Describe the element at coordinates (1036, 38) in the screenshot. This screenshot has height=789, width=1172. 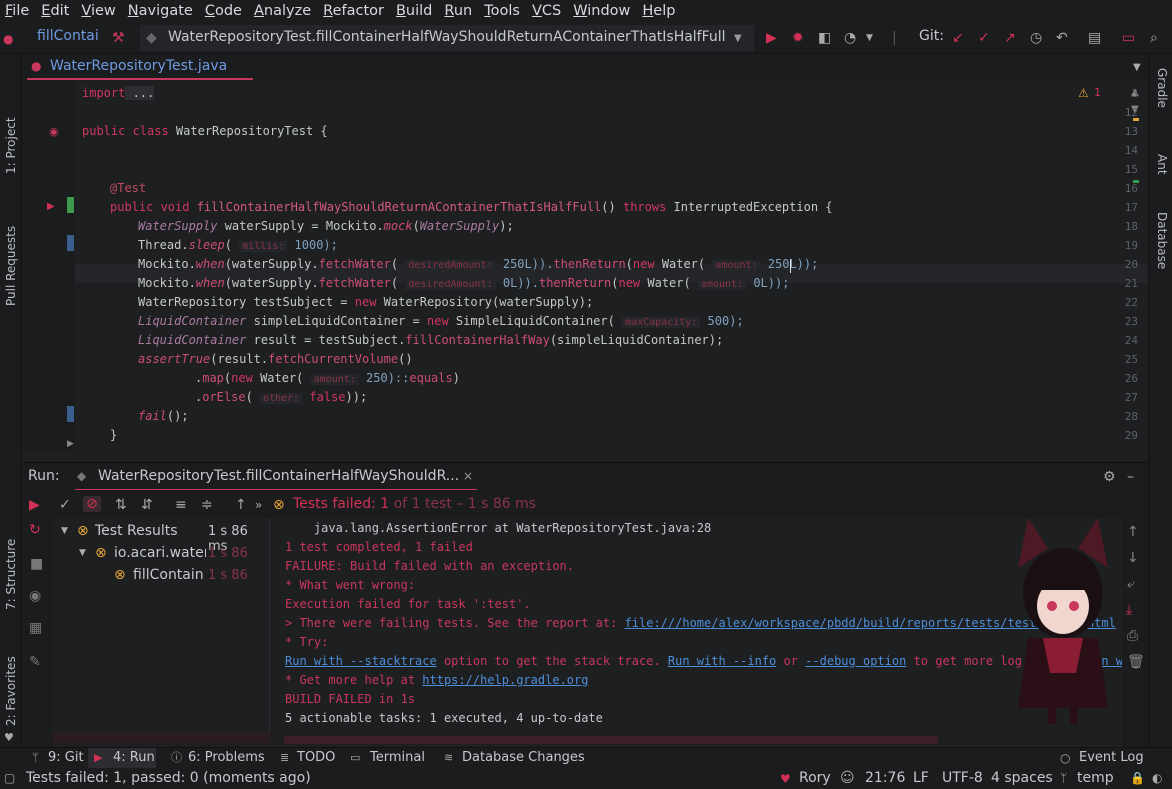
I see `history-icon: ◷` at that location.